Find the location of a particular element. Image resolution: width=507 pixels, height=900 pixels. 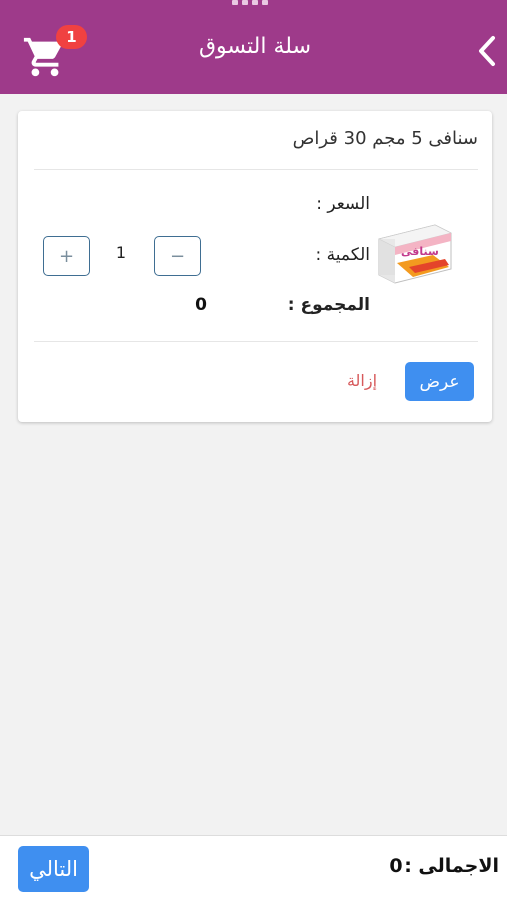

minus-icon: − is located at coordinates (177, 256).